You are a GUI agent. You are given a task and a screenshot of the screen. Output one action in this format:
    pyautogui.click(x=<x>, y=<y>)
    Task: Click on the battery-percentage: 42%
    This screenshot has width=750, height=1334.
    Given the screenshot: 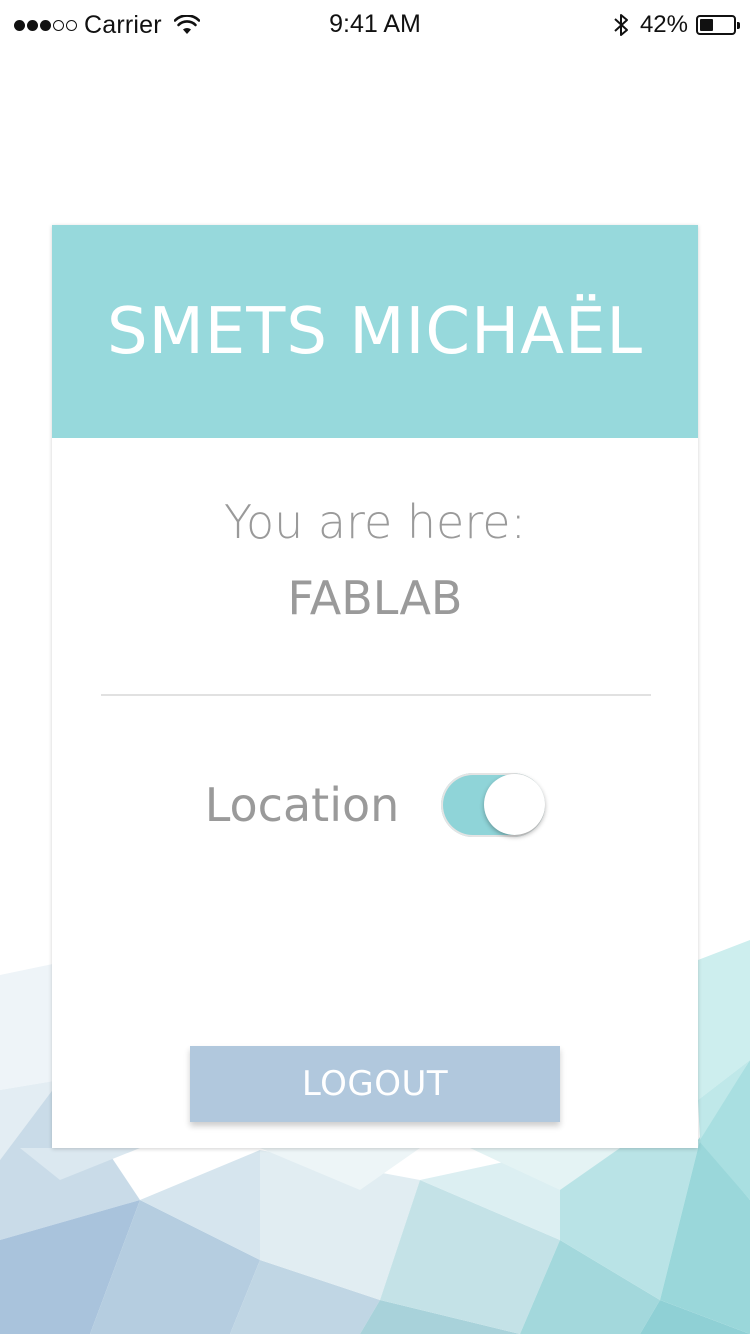 What is the action you would take?
    pyautogui.click(x=663, y=24)
    